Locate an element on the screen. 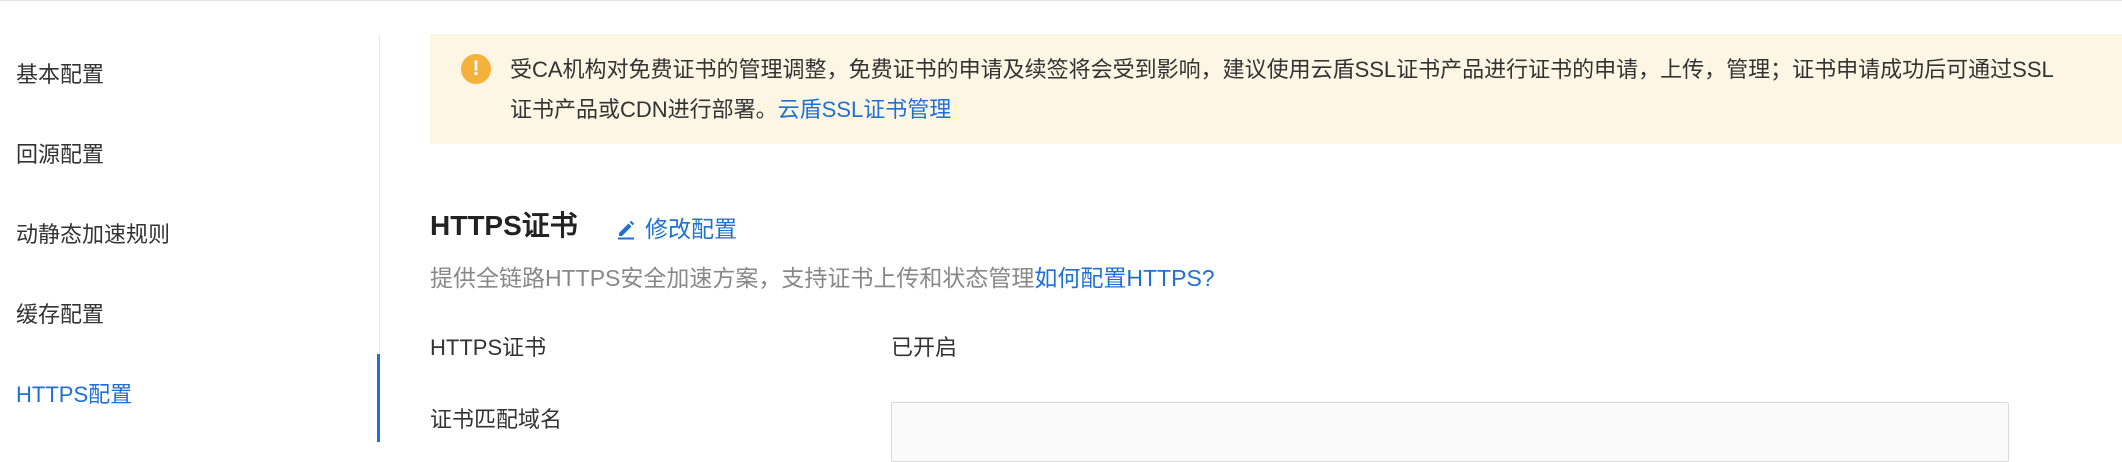 The height and width of the screenshot is (462, 2122). https-cert-status: 已开启 is located at coordinates (924, 347).